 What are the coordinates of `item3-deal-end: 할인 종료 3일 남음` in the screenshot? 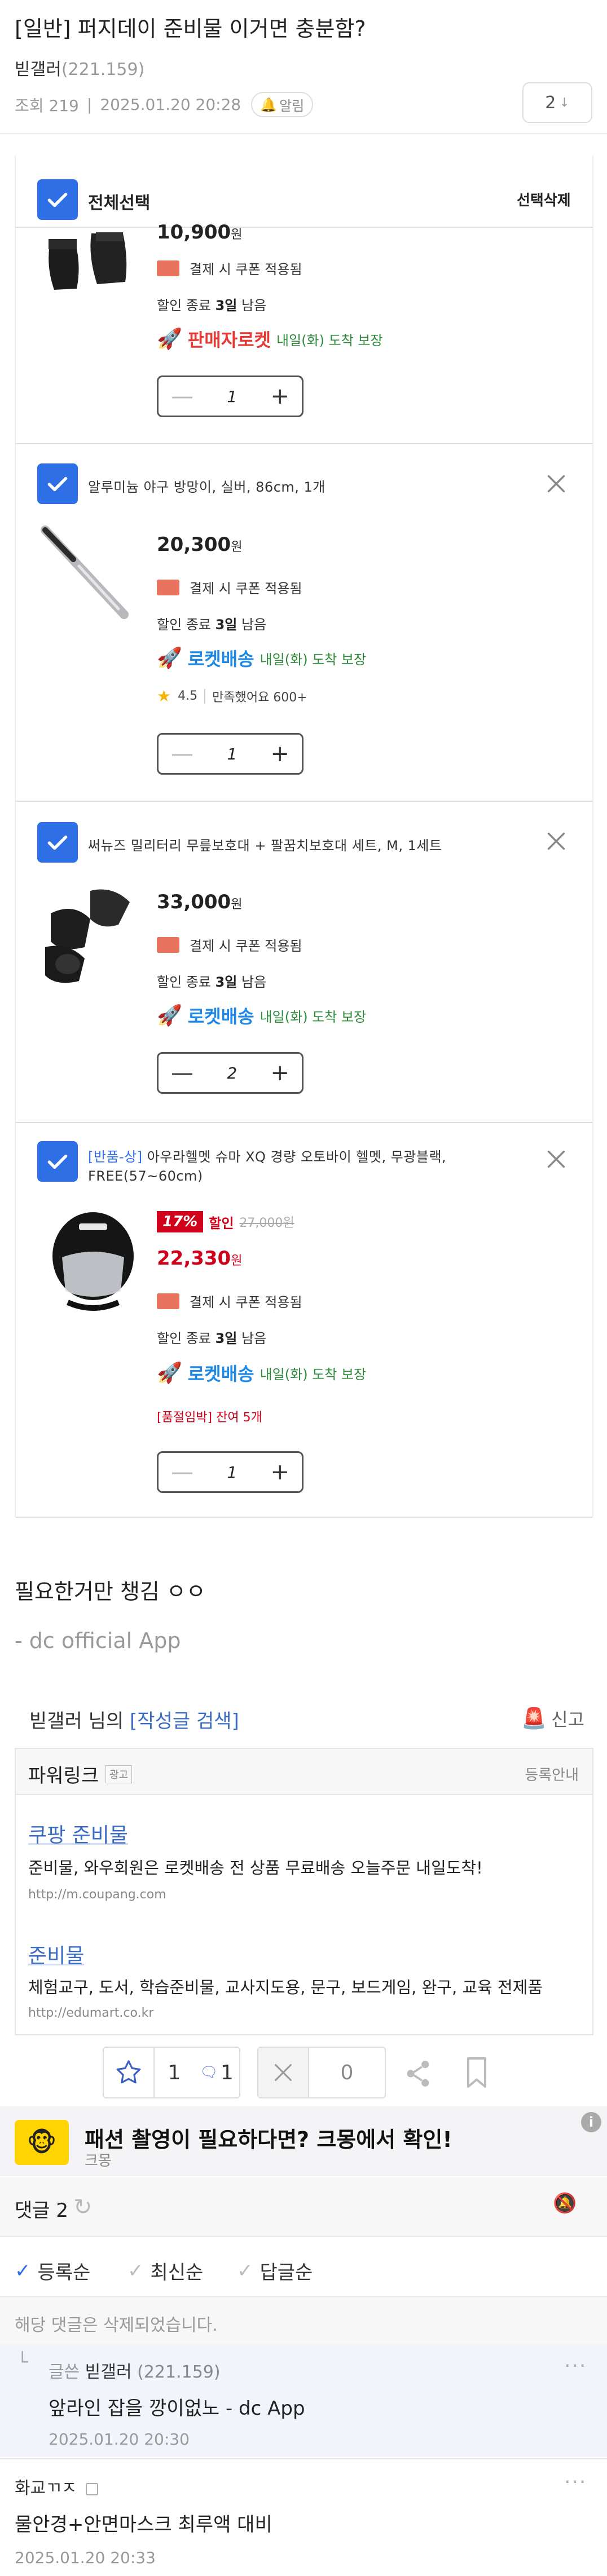 It's located at (212, 982).